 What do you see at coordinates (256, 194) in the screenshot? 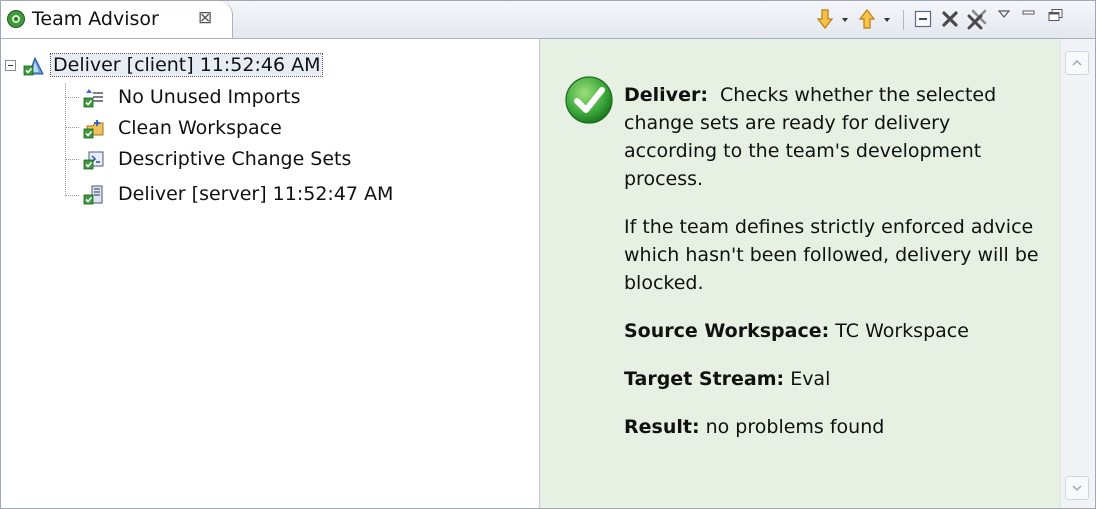
I see `tree-item-label: Deliver [server] 11:52:47 AM` at bounding box center [256, 194].